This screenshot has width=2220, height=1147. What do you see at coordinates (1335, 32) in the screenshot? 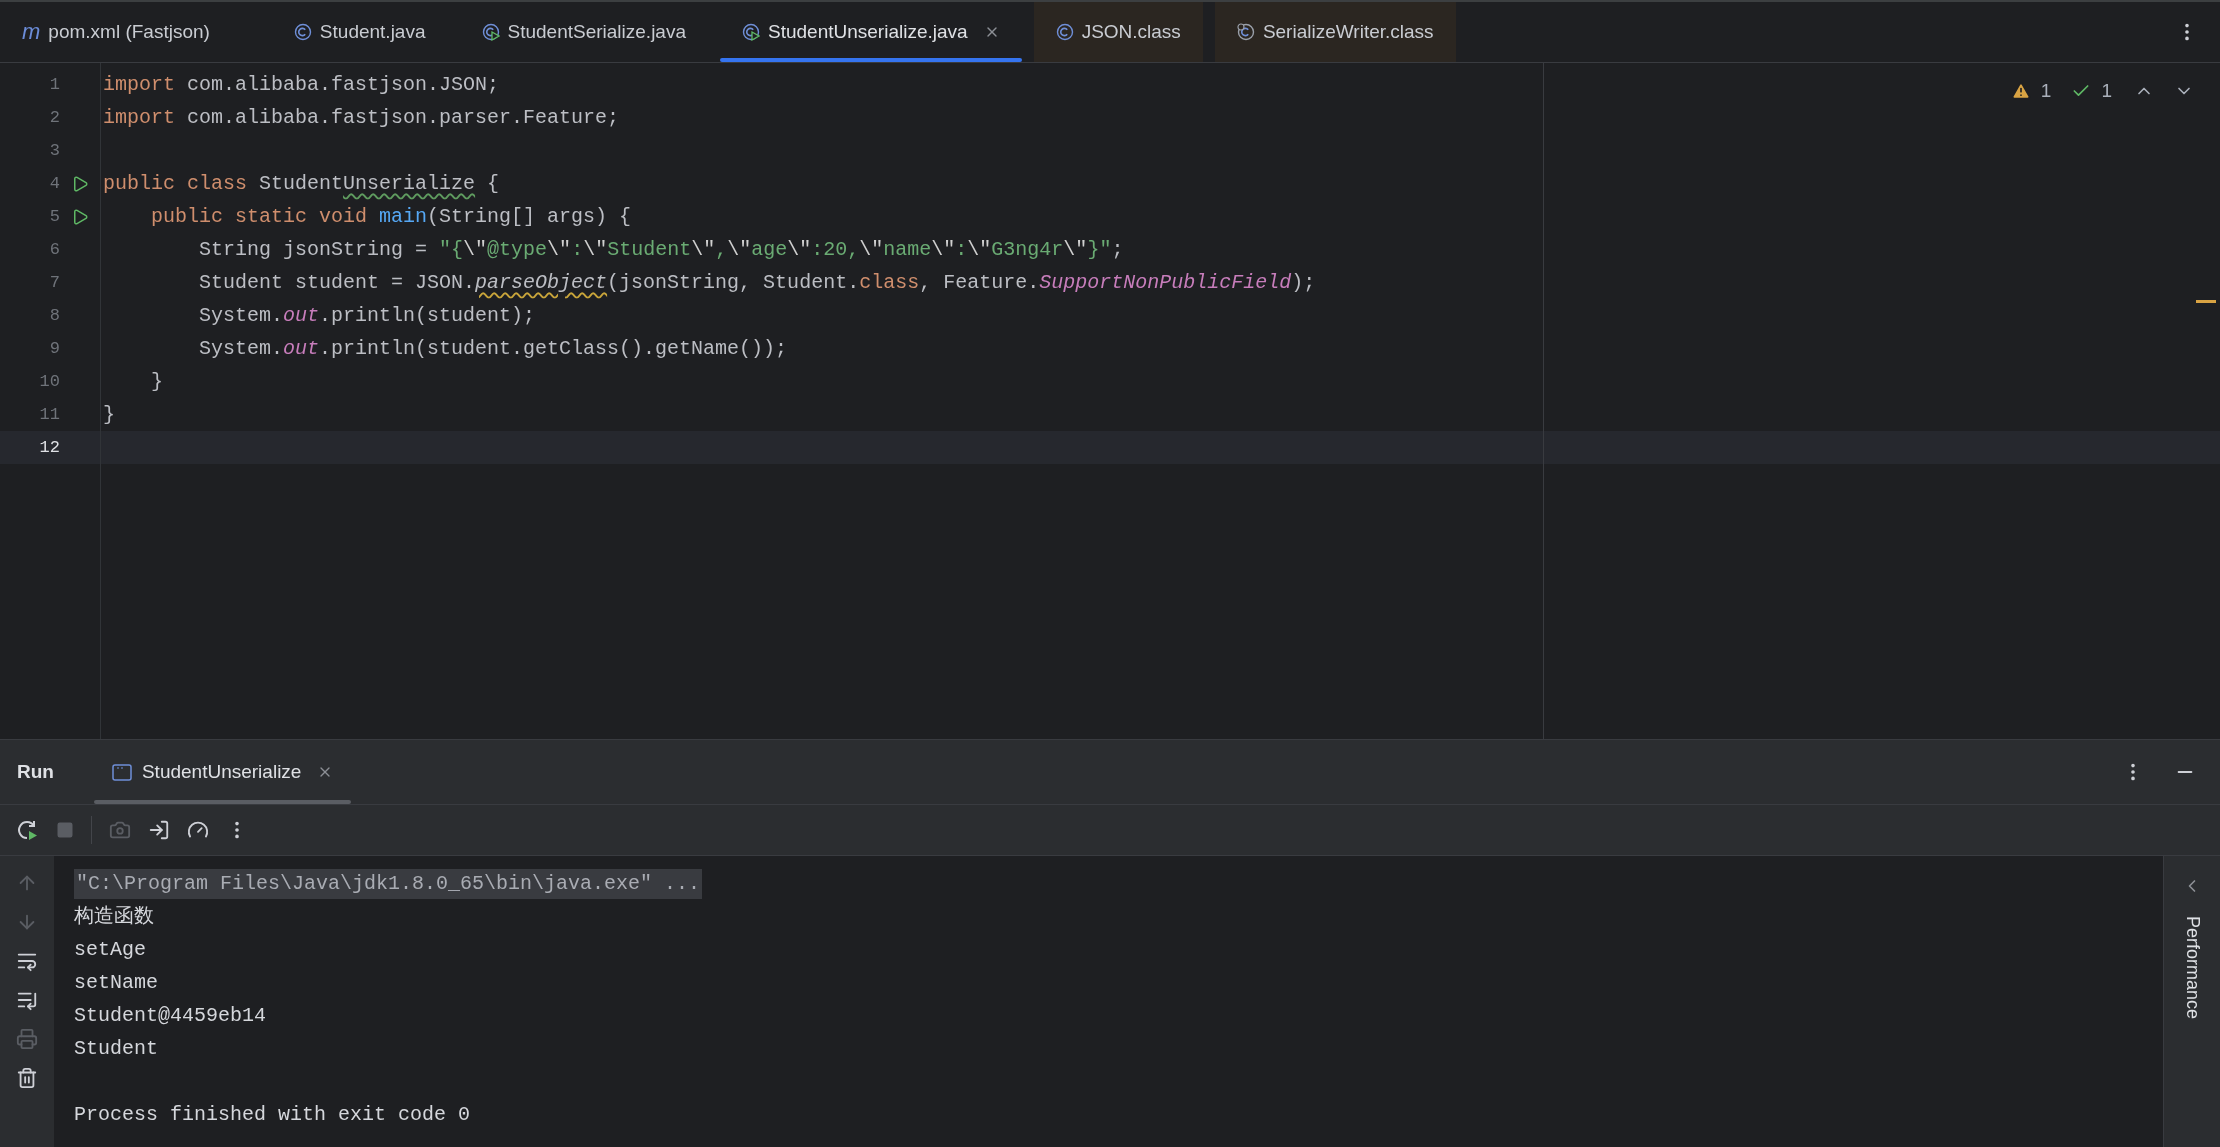
I see `editor-tab: SerializeWriter.class` at bounding box center [1335, 32].